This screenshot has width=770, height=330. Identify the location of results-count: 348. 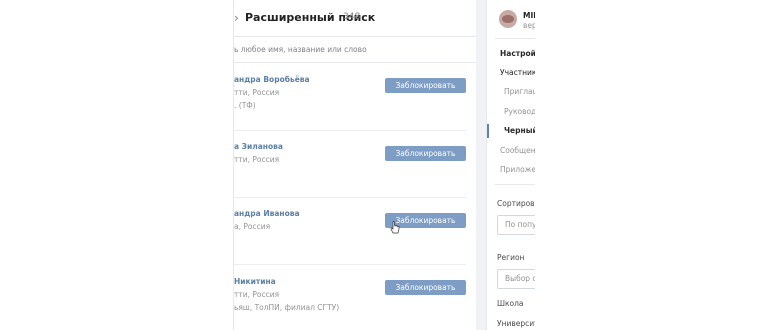
(352, 17).